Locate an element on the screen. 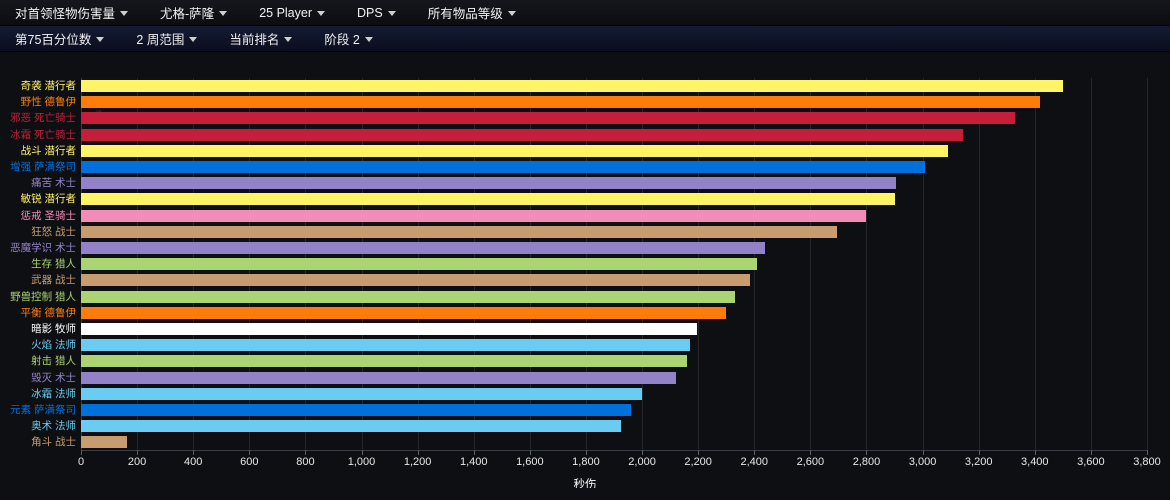  chart-row: 痛苦 术士 is located at coordinates (585, 183).